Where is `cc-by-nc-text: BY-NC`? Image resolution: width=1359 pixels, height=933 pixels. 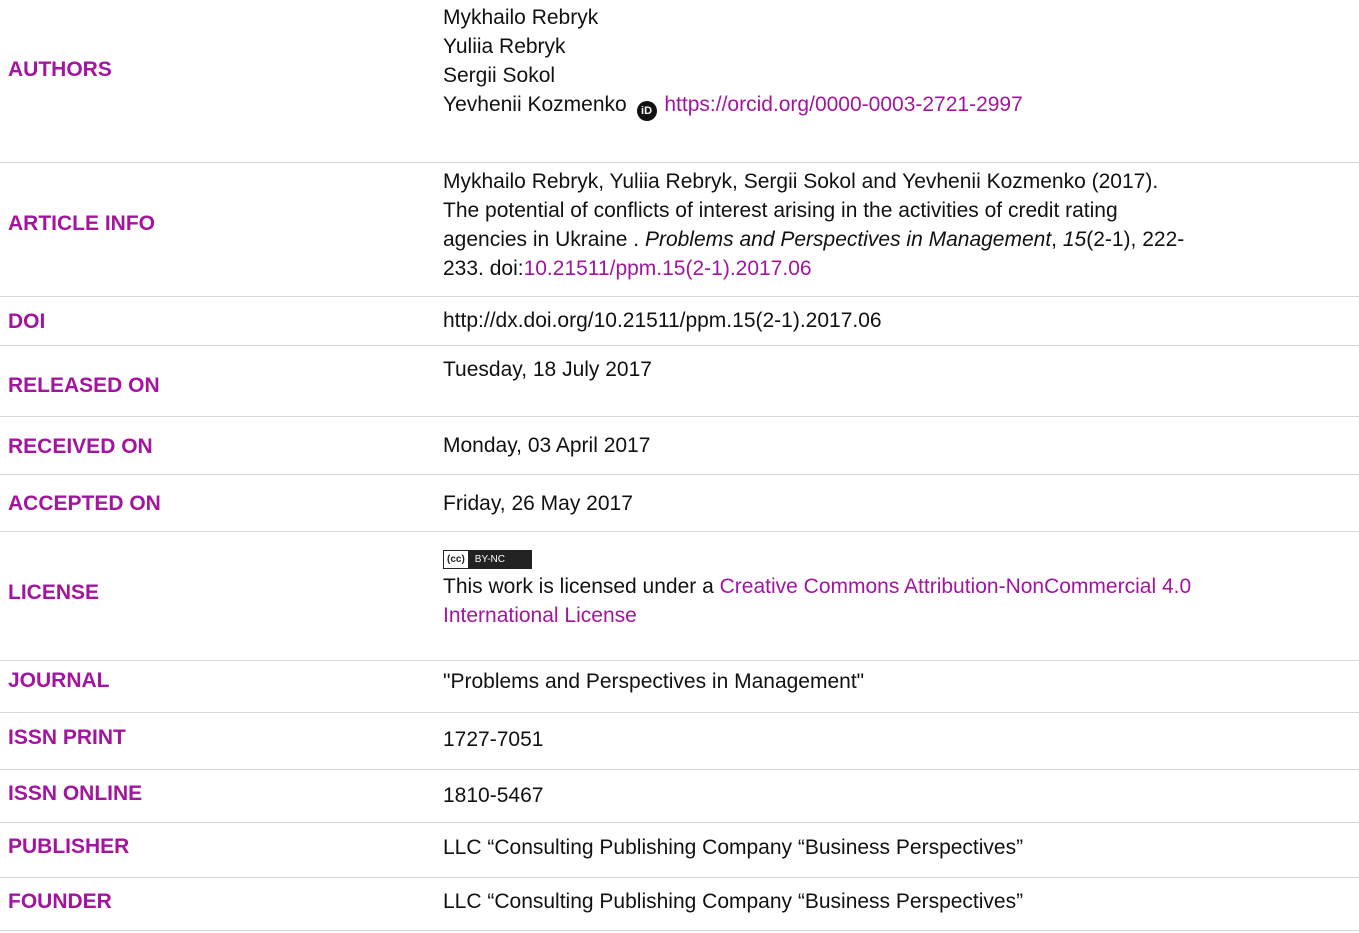 cc-by-nc-text: BY-NC is located at coordinates (499, 559).